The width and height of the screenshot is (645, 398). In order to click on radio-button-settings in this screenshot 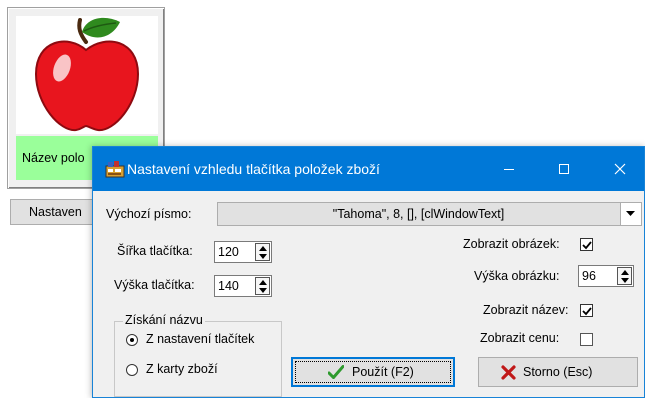, I will do `click(132, 340)`.